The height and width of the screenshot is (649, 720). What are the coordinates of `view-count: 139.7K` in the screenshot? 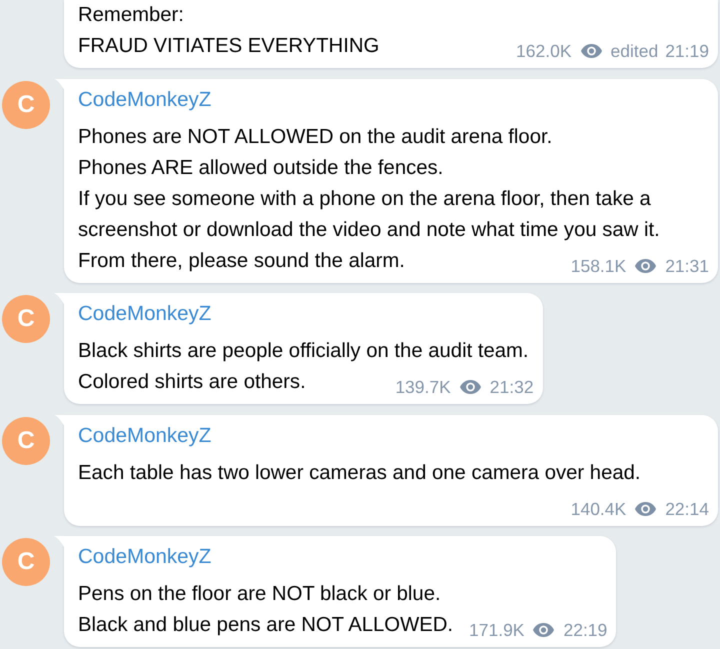 It's located at (423, 387).